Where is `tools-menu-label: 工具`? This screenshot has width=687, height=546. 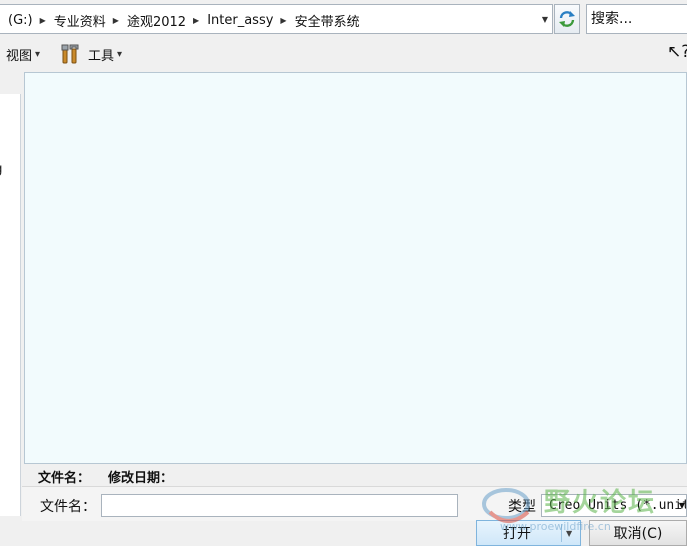
tools-menu-label: 工具 is located at coordinates (101, 56).